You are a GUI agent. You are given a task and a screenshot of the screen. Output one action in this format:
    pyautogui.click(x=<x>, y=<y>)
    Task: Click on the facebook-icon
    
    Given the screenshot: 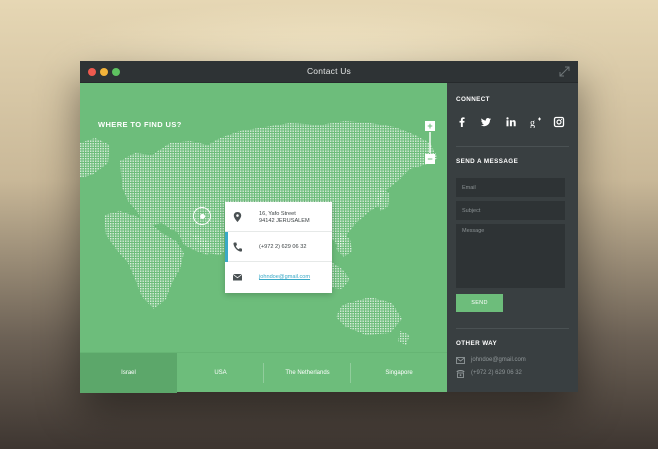 What is the action you would take?
    pyautogui.click(x=462, y=122)
    